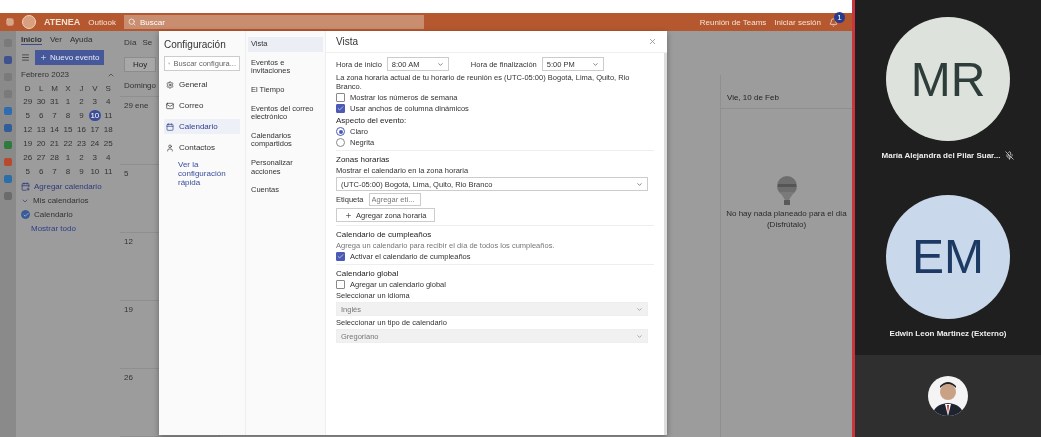 This screenshot has width=1041, height=437. What do you see at coordinates (54, 101) in the screenshot?
I see `calendar-day: 31` at bounding box center [54, 101].